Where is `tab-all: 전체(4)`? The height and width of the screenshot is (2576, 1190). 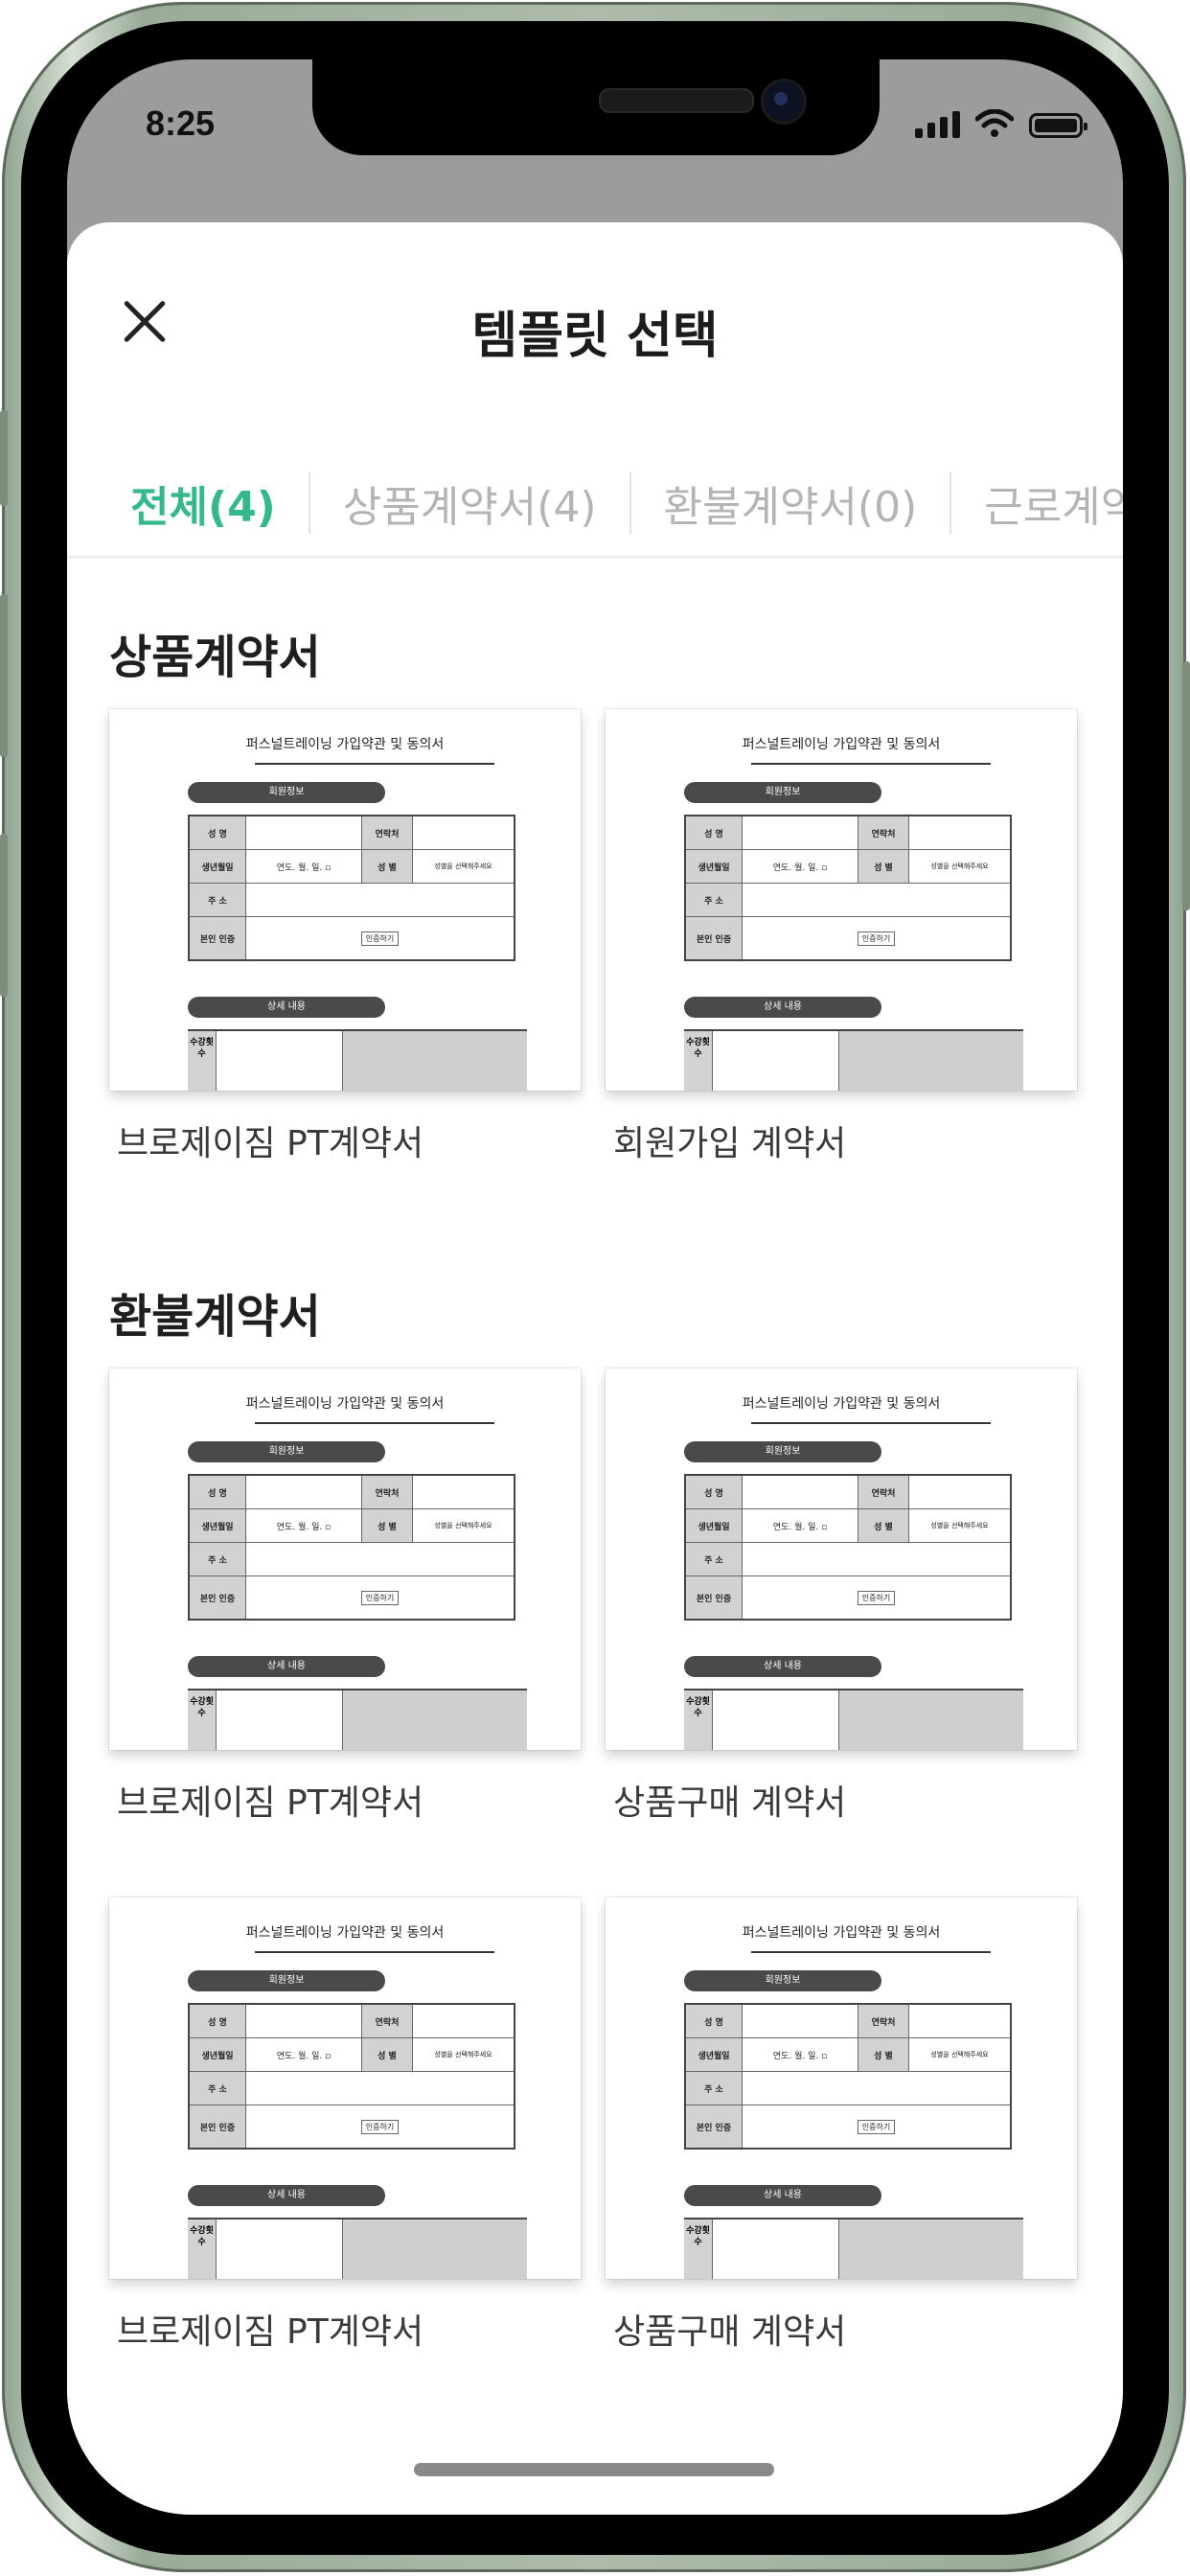
tab-all: 전체(4) is located at coordinates (188, 503).